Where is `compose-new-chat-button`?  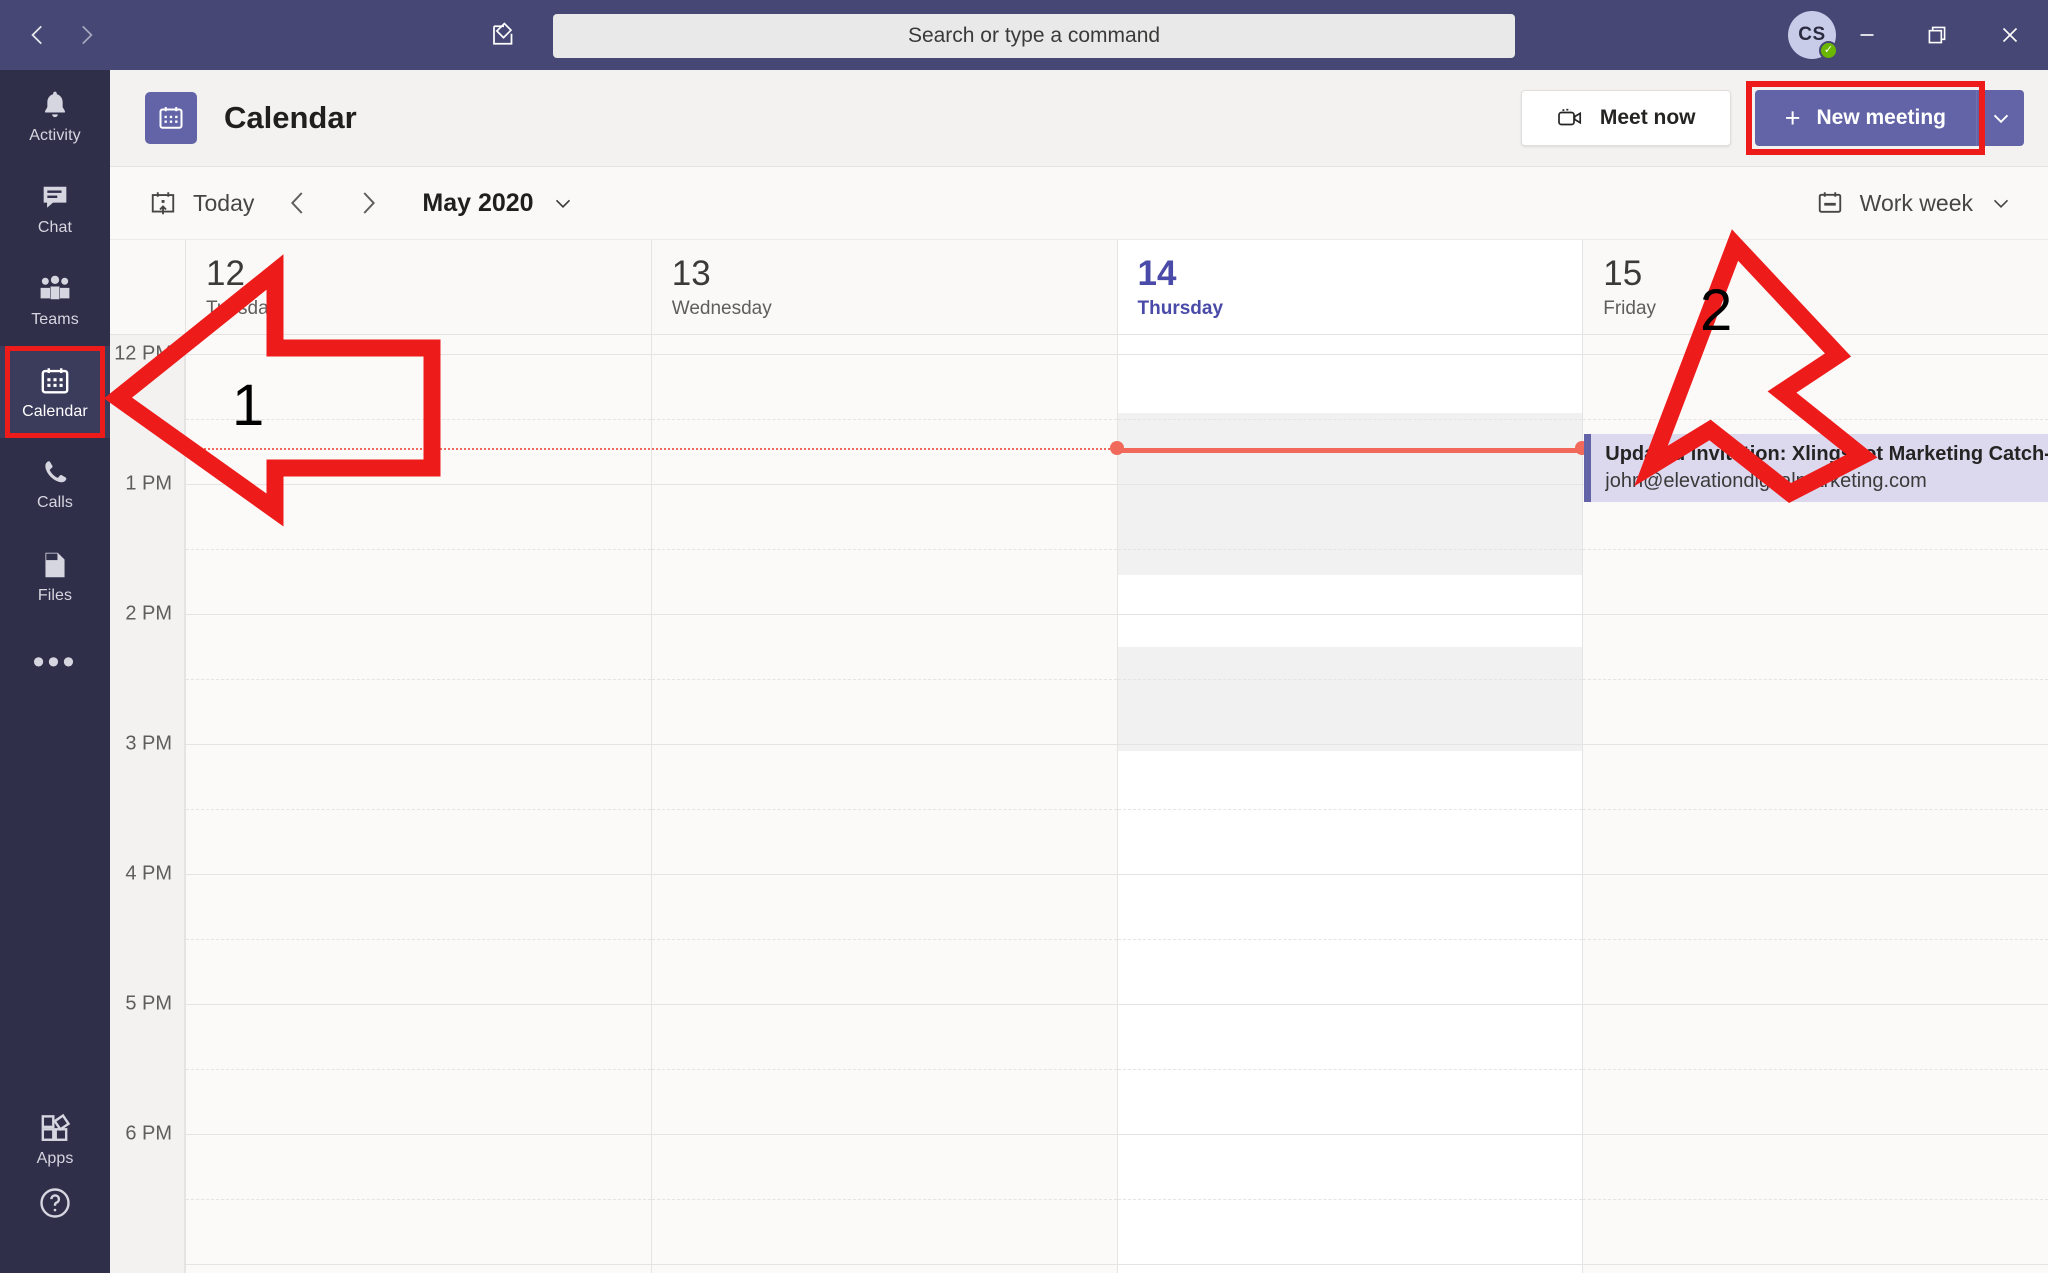 compose-new-chat-button is located at coordinates (504, 35).